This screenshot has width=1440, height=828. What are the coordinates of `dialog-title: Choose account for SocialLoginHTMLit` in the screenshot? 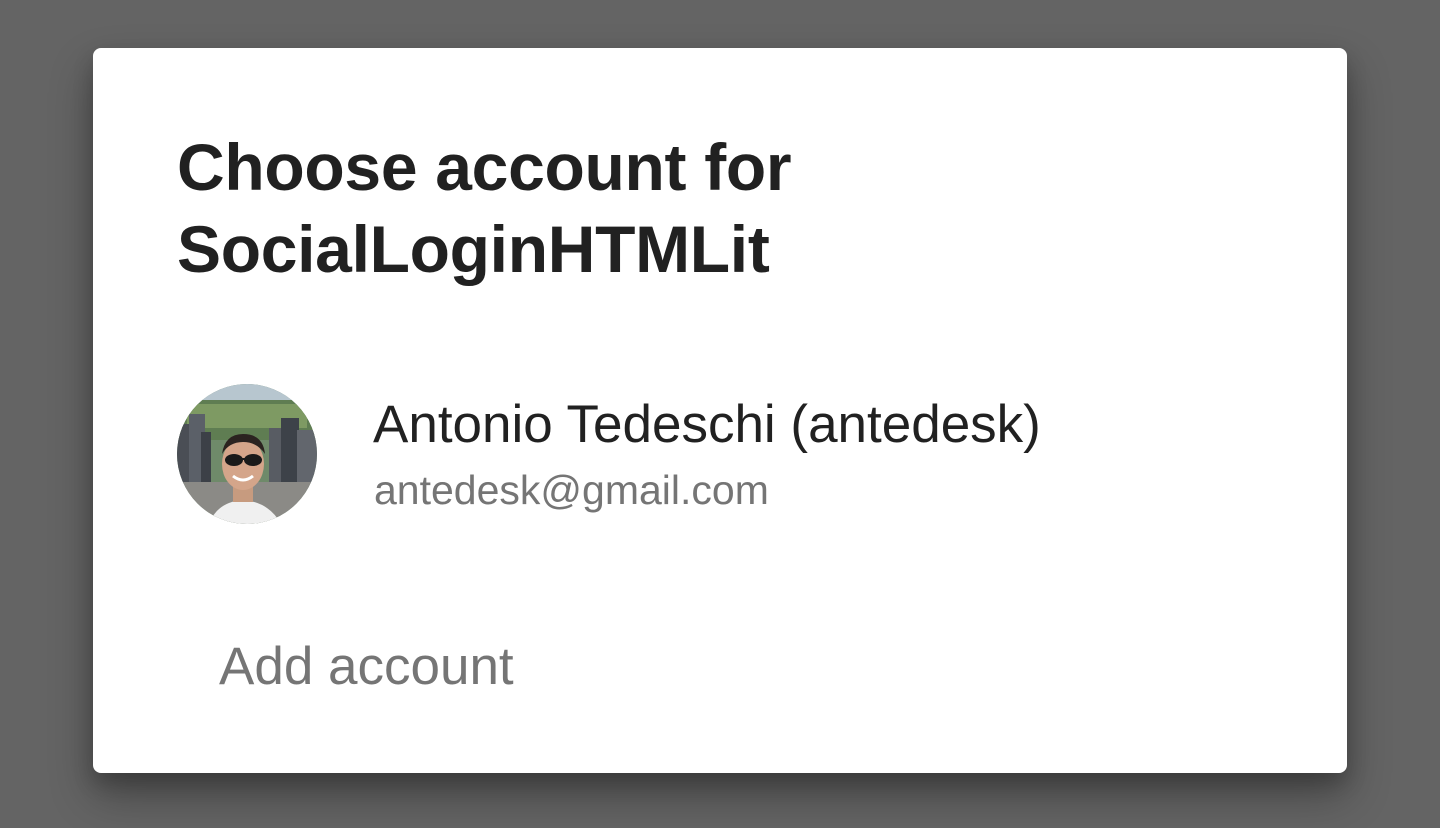 It's located at (484, 208).